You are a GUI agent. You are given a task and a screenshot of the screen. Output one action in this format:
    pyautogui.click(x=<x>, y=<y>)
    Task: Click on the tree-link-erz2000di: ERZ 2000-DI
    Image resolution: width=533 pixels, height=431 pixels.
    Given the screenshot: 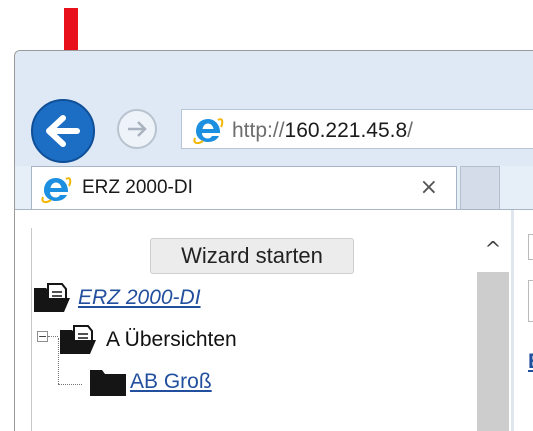 What is the action you would take?
    pyautogui.click(x=139, y=298)
    